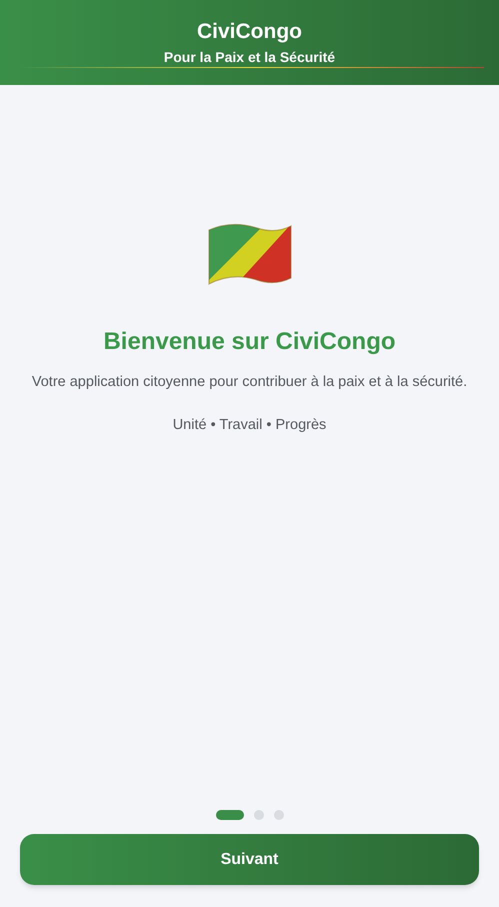 The image size is (499, 907). What do you see at coordinates (249, 382) in the screenshot?
I see `welcome-description: Votre application citoyenne pour contribuer à la paix et à la sécurité.` at bounding box center [249, 382].